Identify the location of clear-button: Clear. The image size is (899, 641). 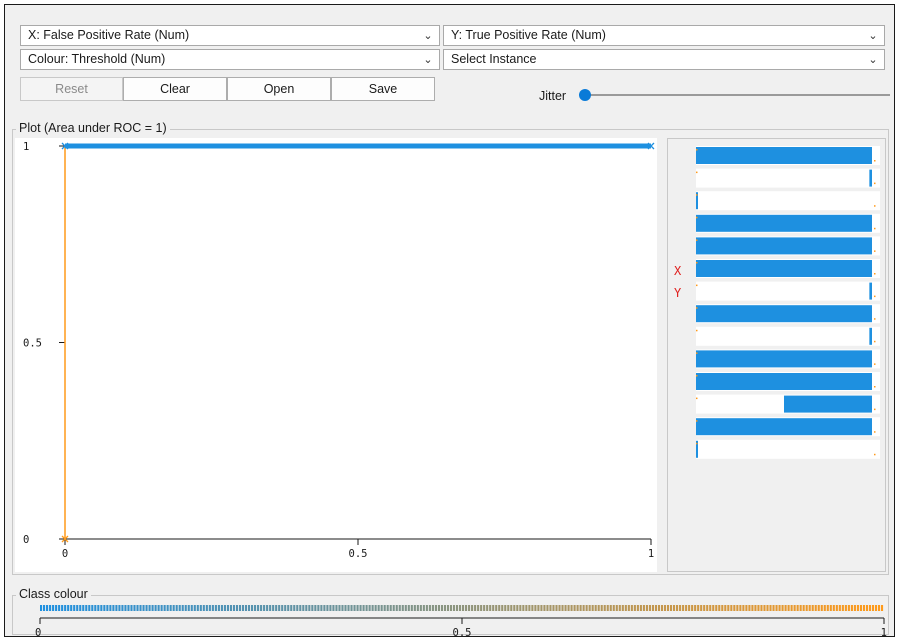
(175, 89).